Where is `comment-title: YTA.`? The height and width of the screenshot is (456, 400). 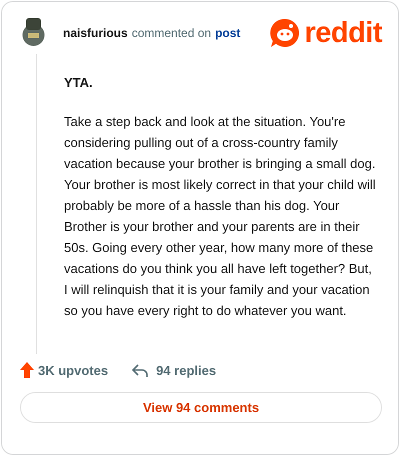
comment-title: YTA. is located at coordinates (79, 83).